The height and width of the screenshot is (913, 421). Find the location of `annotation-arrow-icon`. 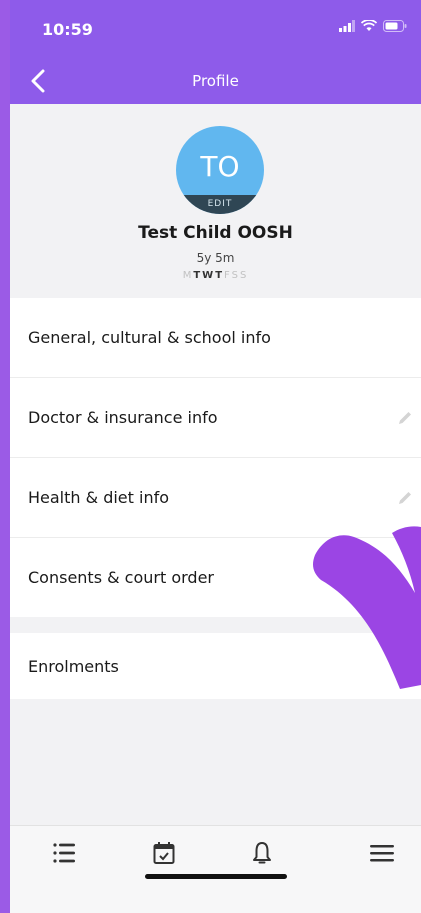

annotation-arrow-icon is located at coordinates (367, 607).